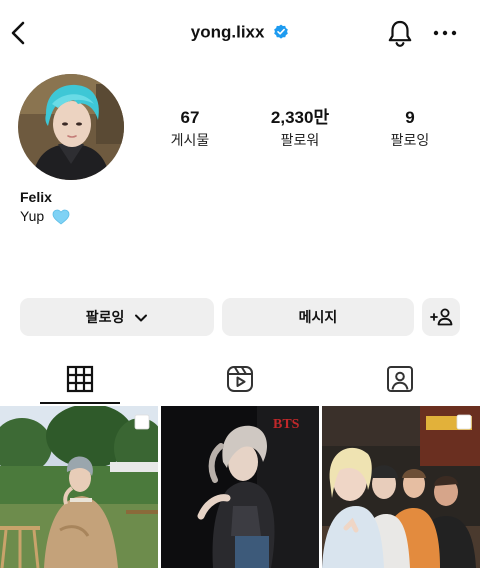  What do you see at coordinates (410, 129) in the screenshot?
I see `following-count: 9 팔로잉` at bounding box center [410, 129].